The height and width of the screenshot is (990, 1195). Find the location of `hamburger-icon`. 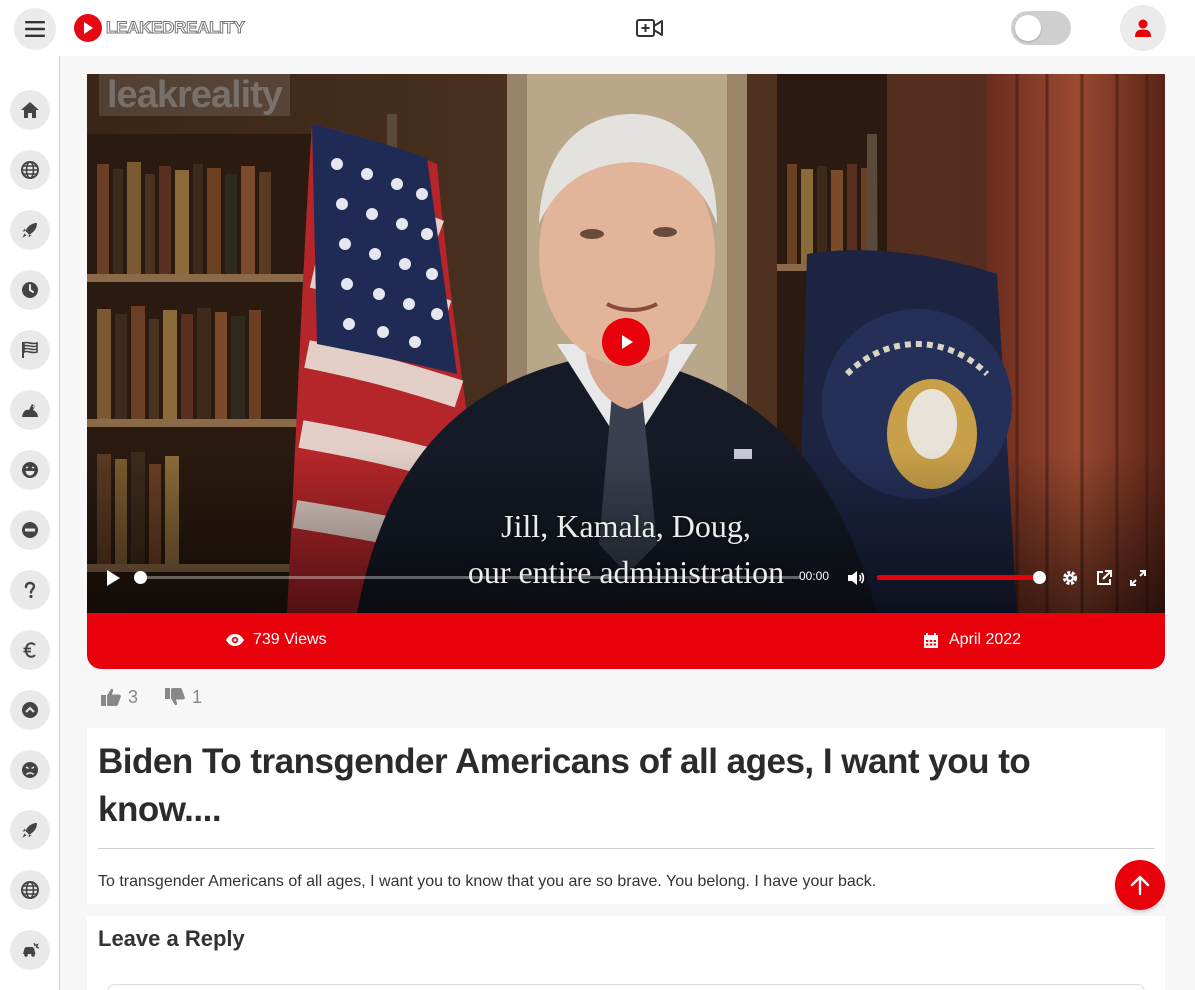

hamburger-icon is located at coordinates (35, 29).